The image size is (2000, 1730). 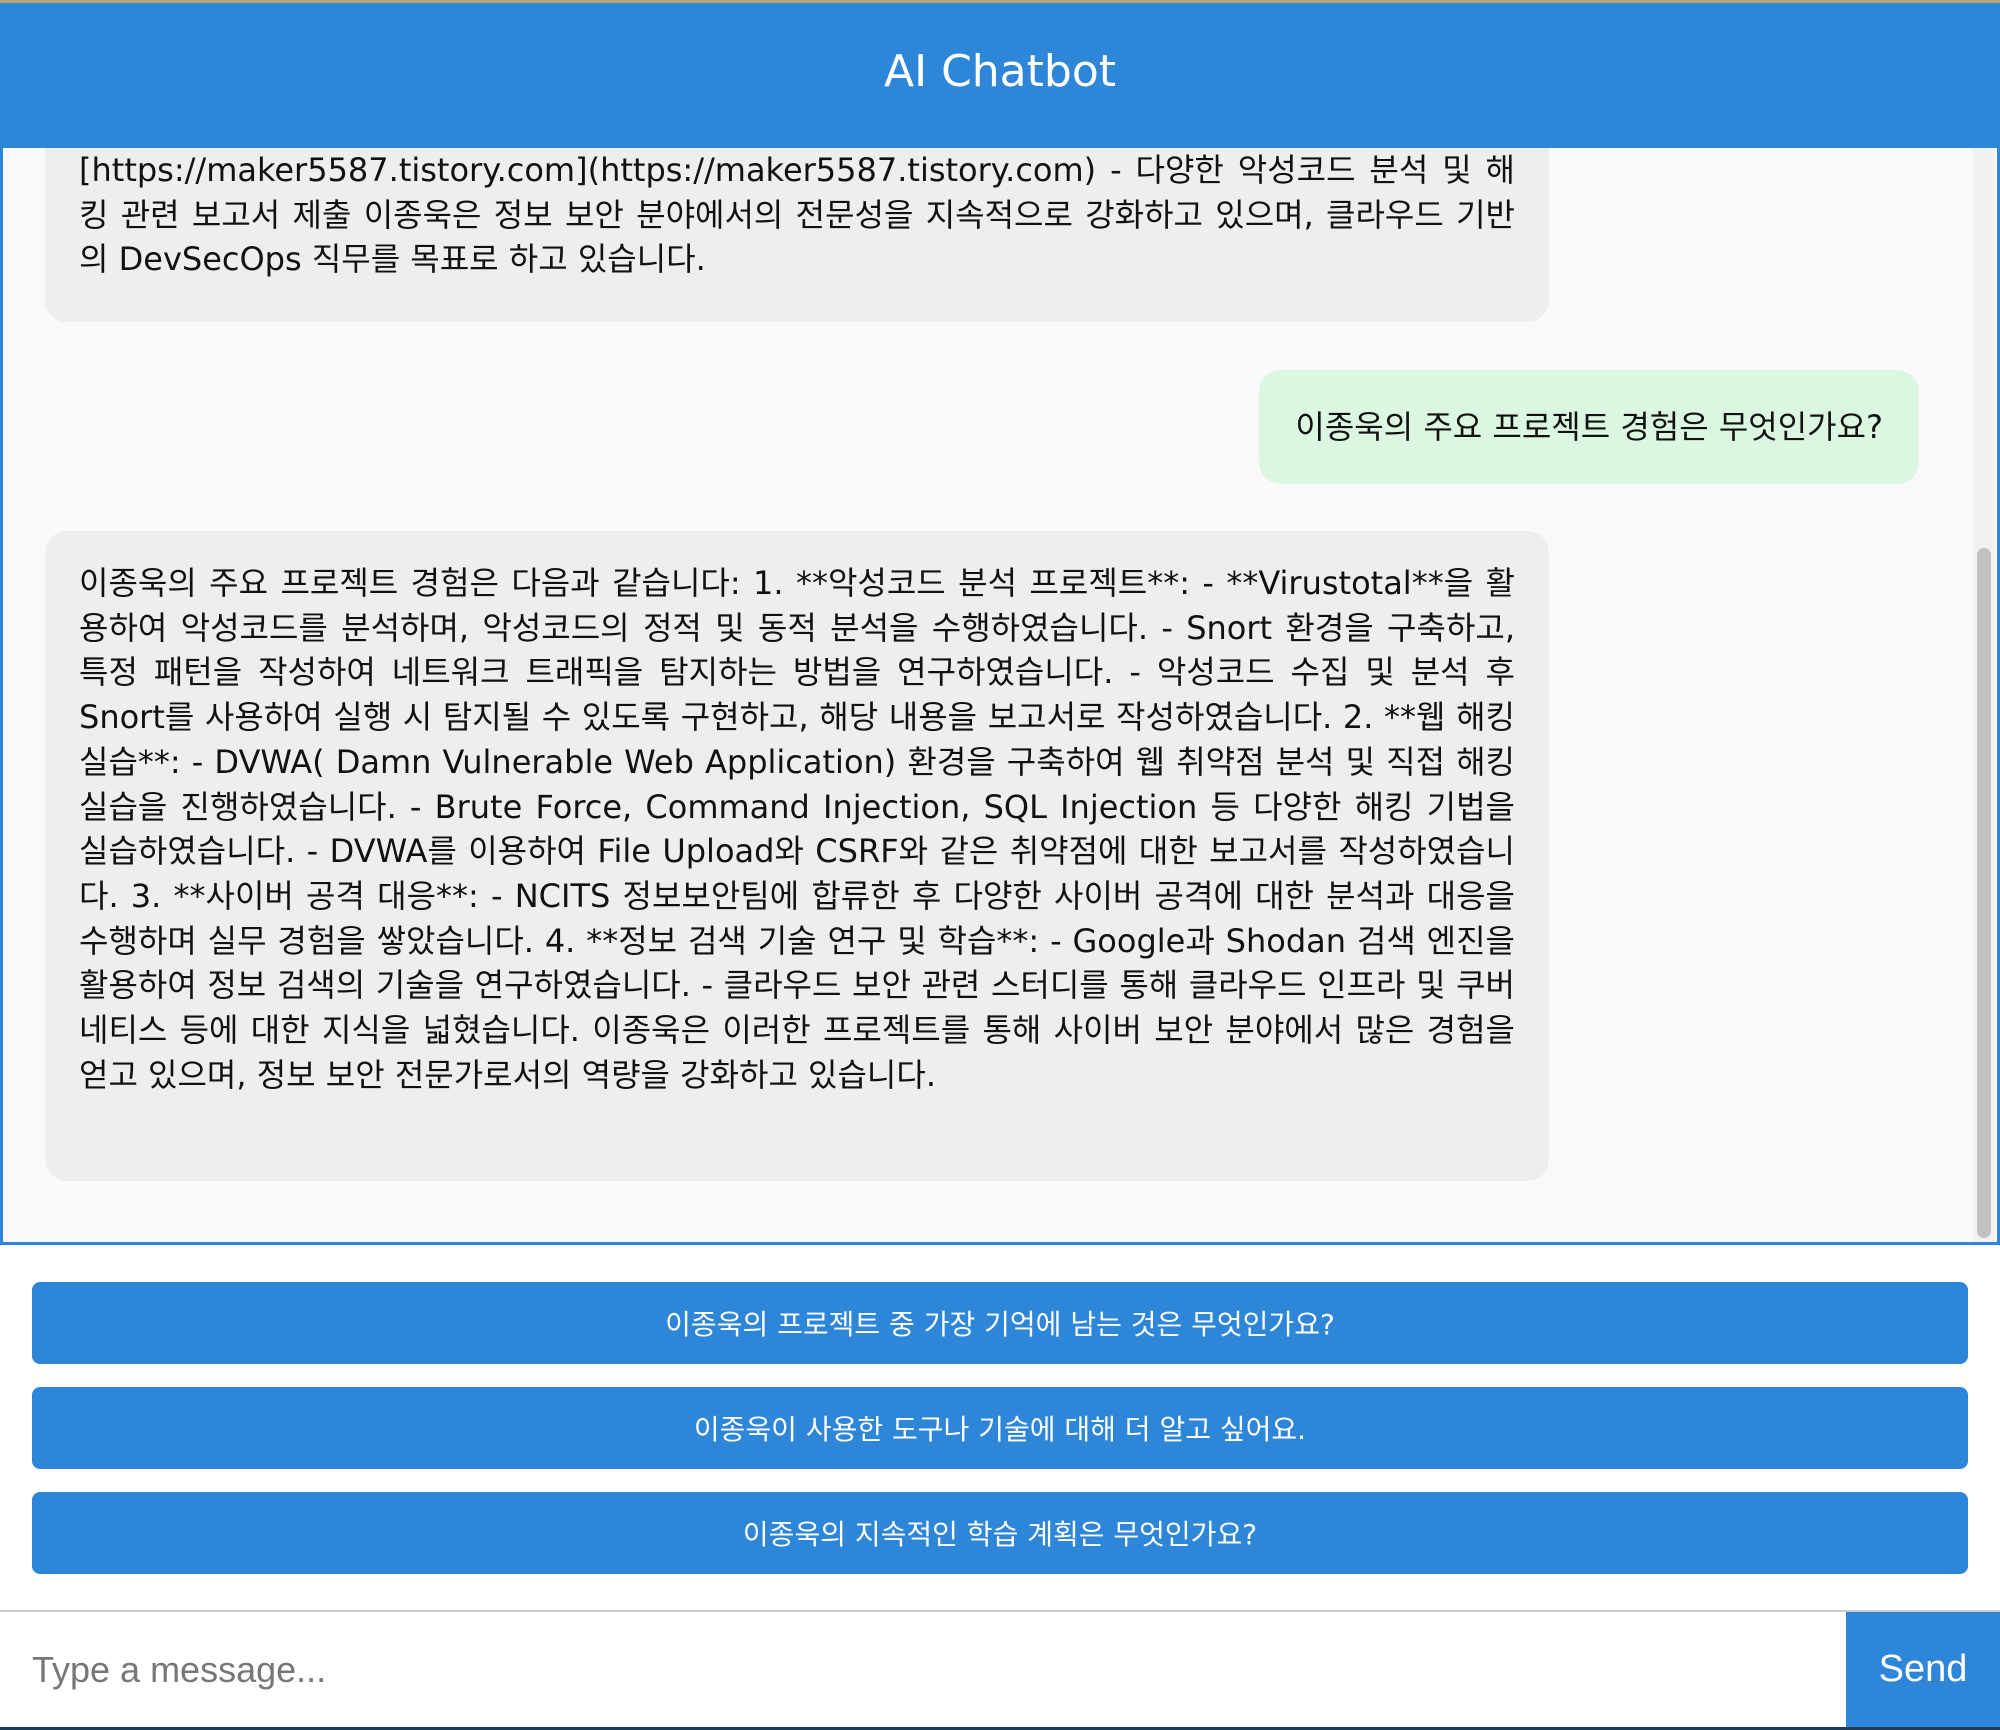 I want to click on suggestion-button: 이종욱의 지속적인 학습 계획은 무엇인가요?, so click(x=1000, y=1533).